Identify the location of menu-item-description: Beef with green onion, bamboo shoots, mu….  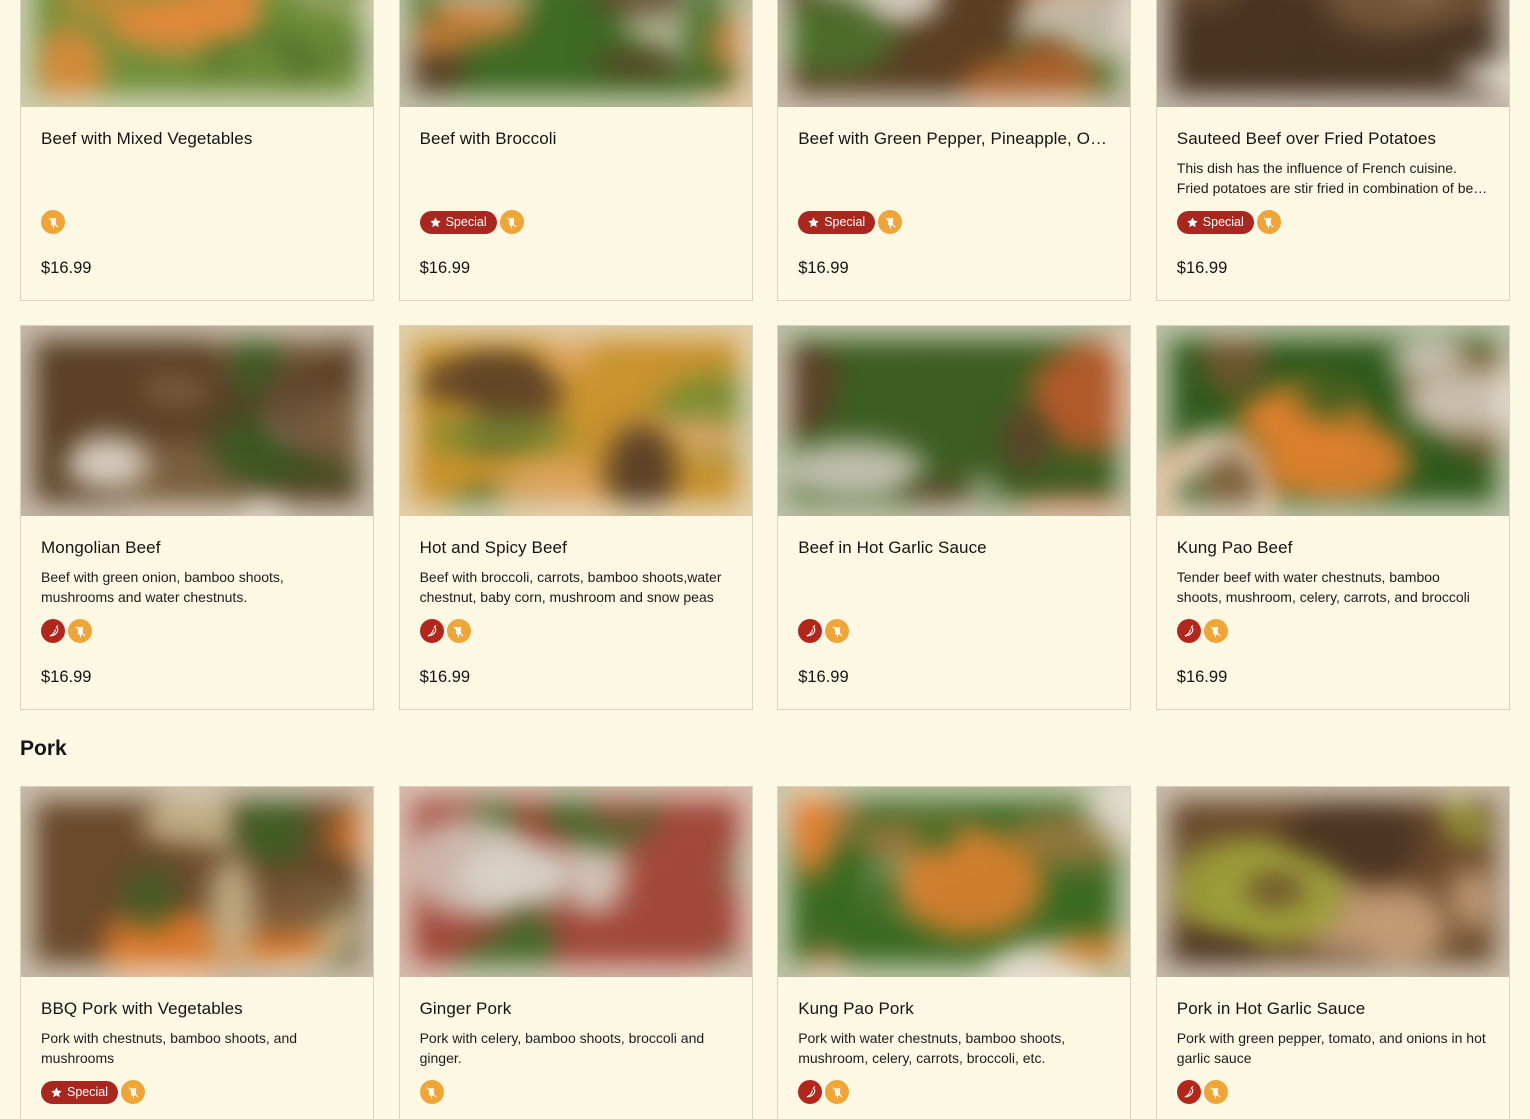
(162, 587).